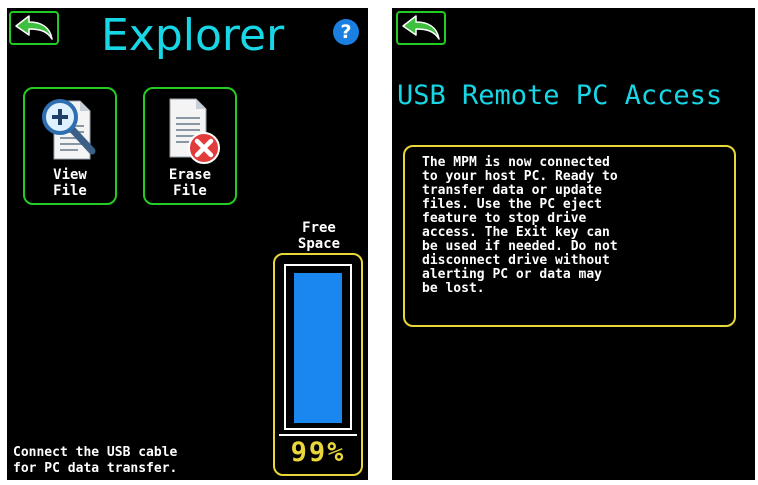  What do you see at coordinates (190, 183) in the screenshot?
I see `erase-file-label: Erase File` at bounding box center [190, 183].